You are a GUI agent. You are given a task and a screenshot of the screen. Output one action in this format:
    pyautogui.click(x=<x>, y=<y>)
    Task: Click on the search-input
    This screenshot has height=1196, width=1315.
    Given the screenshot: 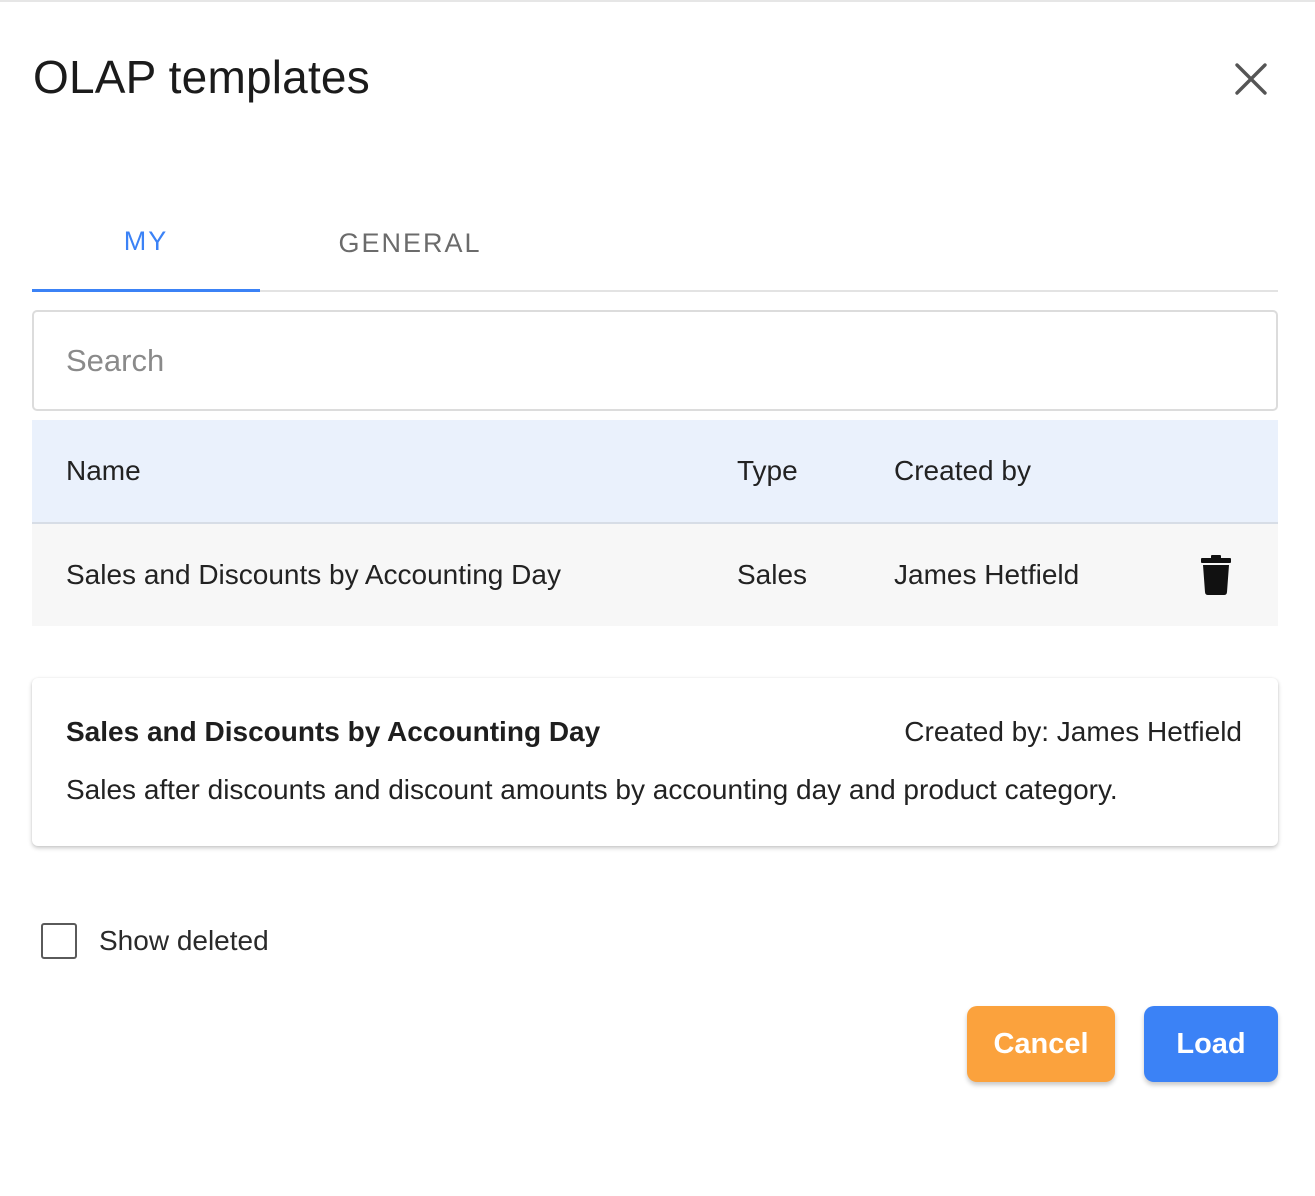 What is the action you would take?
    pyautogui.click(x=655, y=360)
    